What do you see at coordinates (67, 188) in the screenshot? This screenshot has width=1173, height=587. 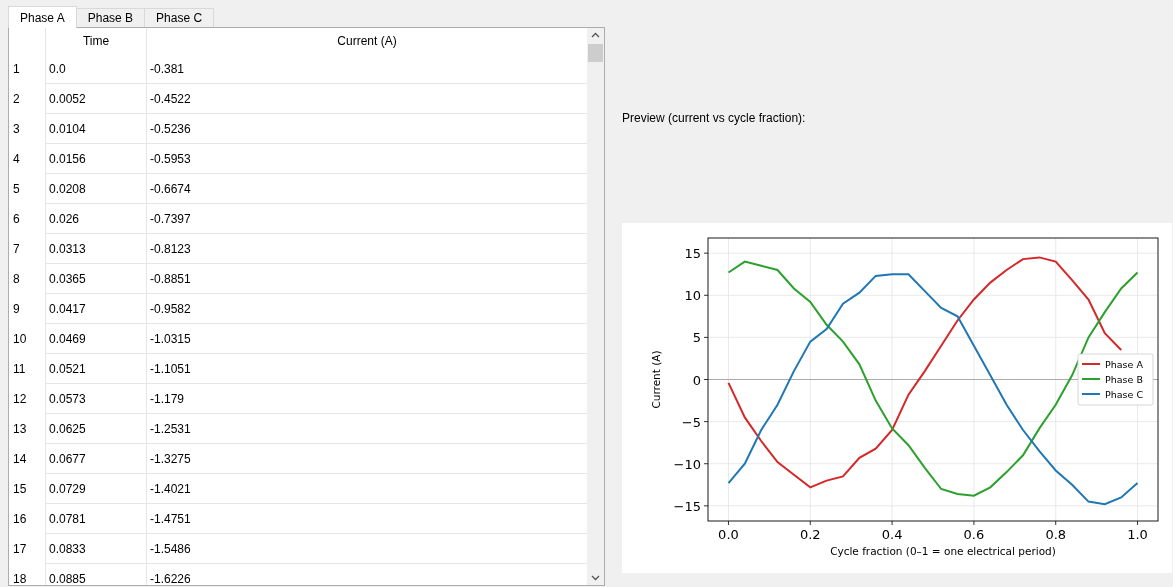 I see `table-cell: 0.0208` at bounding box center [67, 188].